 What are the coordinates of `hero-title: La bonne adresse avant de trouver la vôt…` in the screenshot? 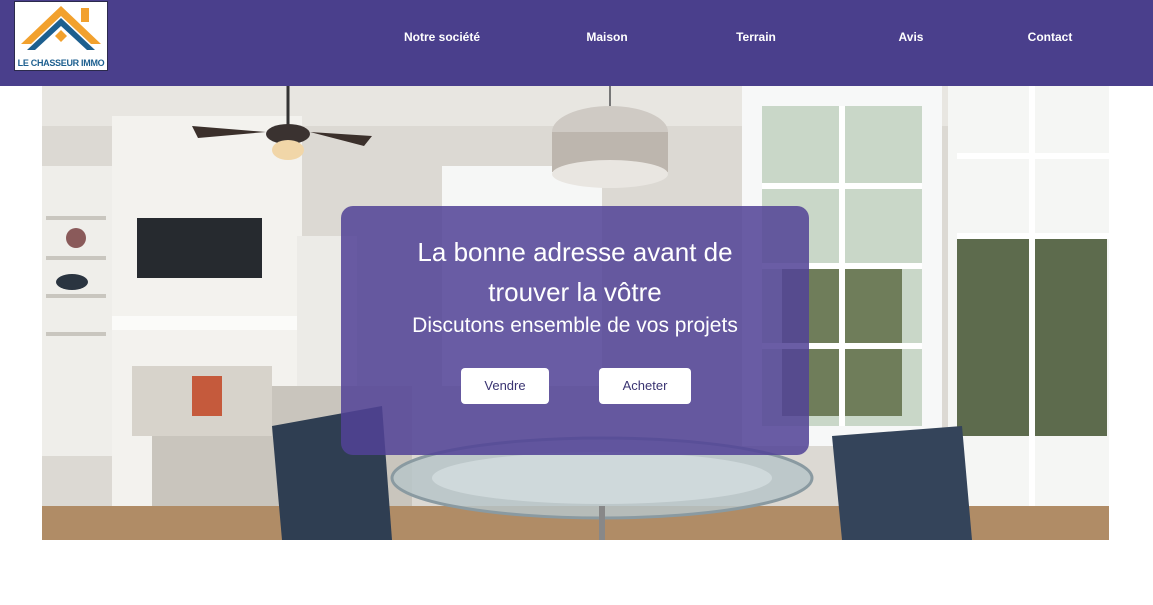 It's located at (575, 272).